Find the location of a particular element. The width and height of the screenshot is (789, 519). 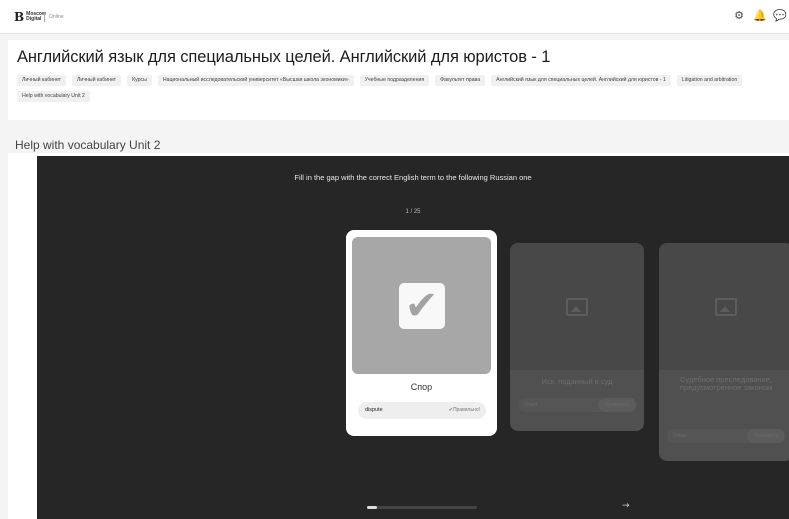

card-term: Спор is located at coordinates (421, 387).